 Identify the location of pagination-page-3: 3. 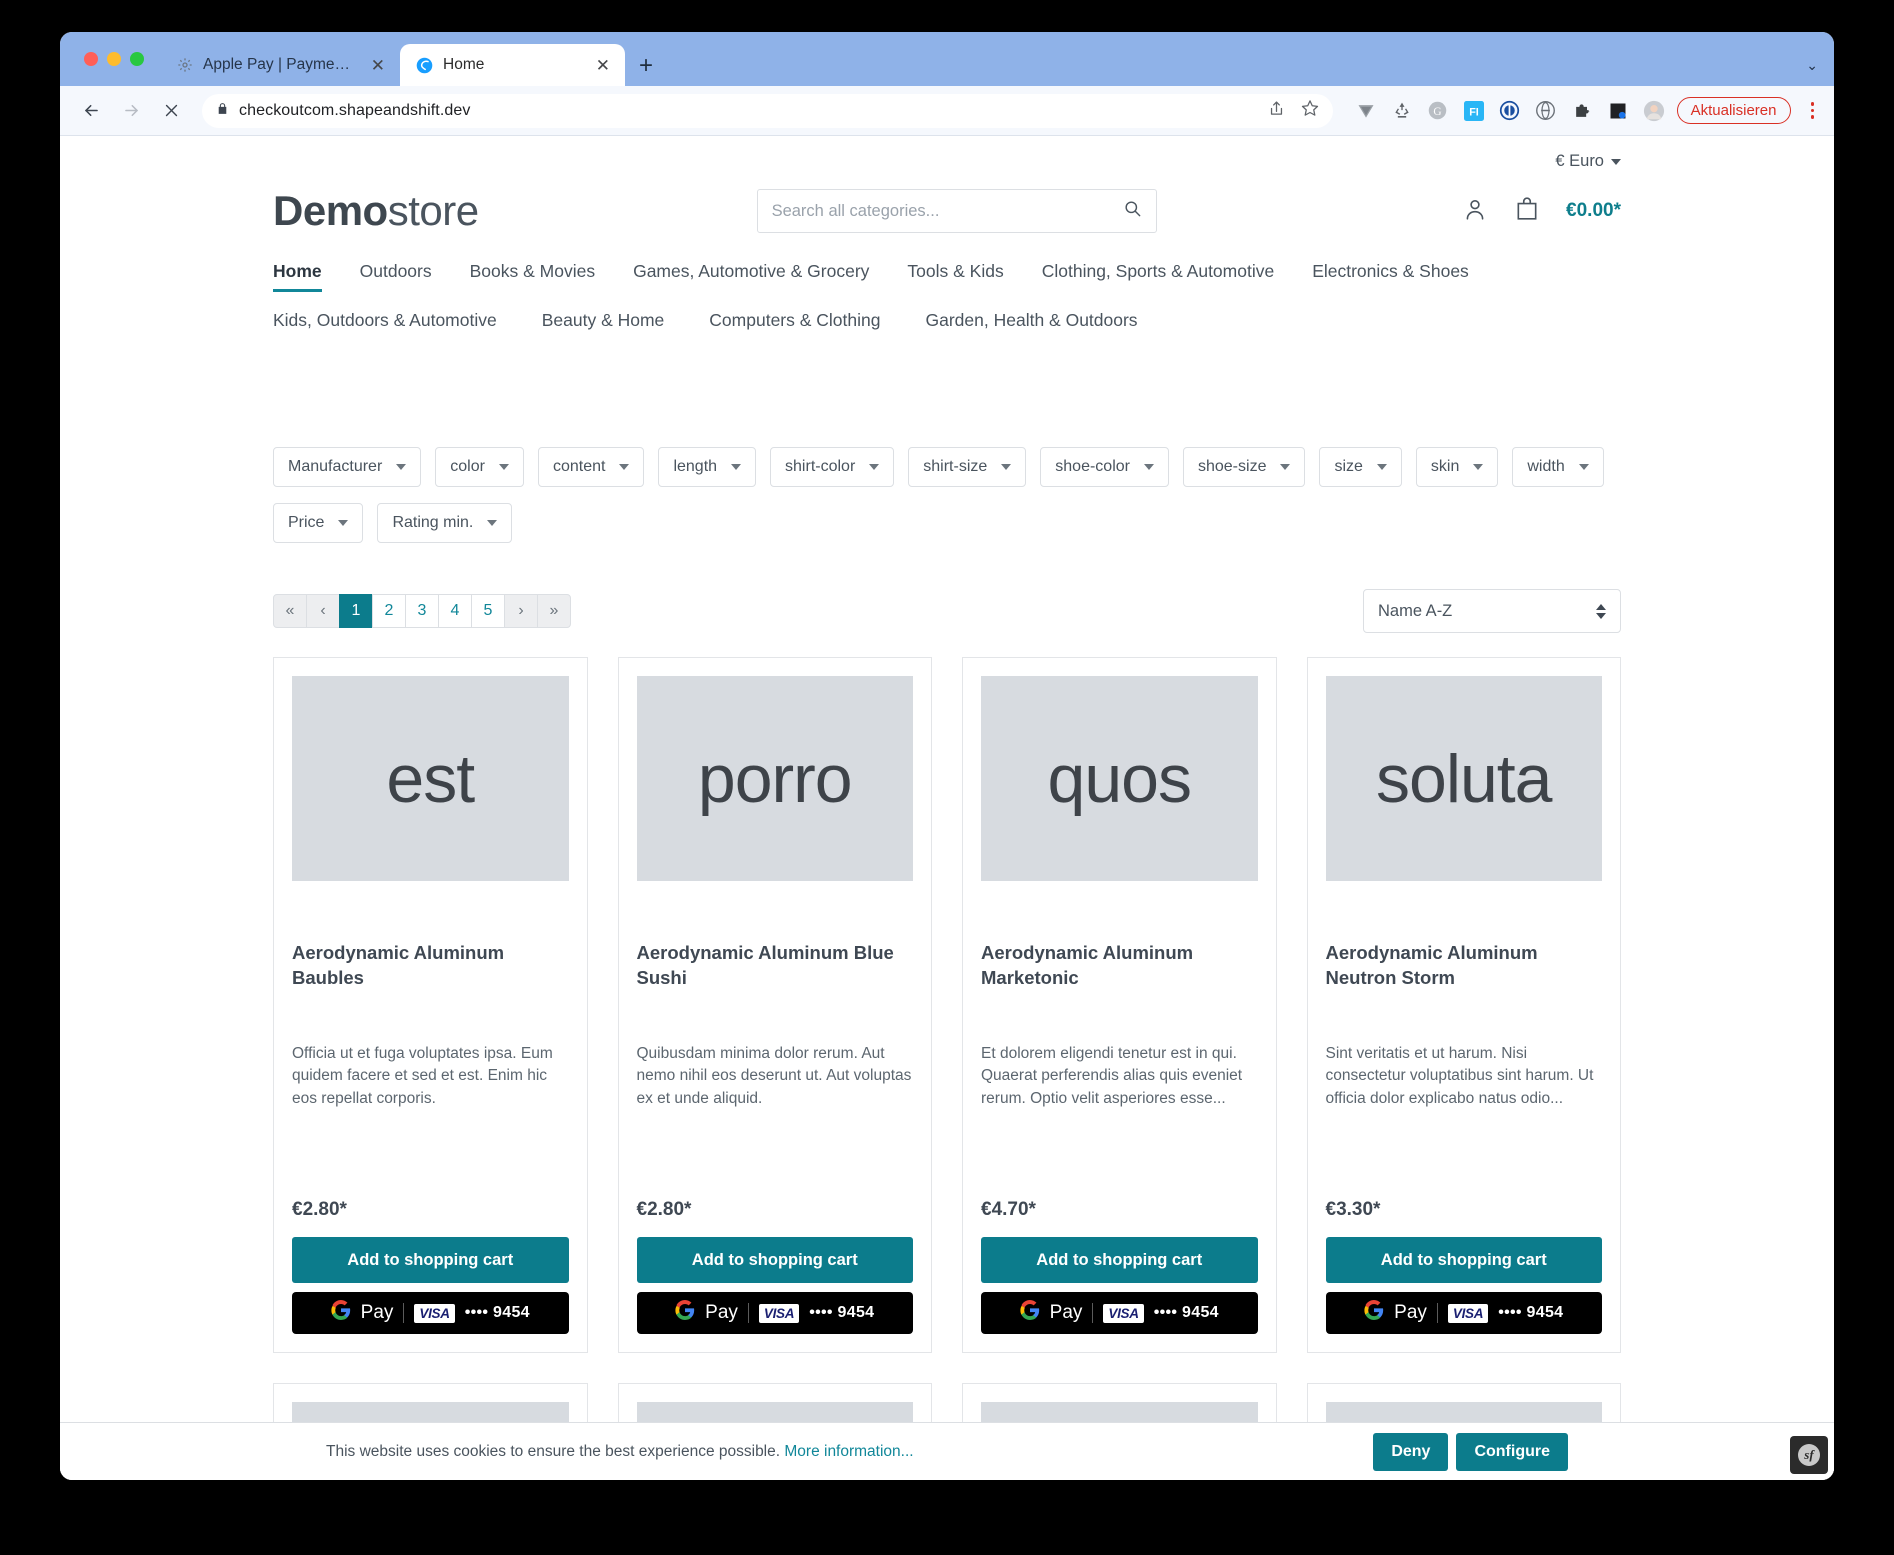
(422, 611).